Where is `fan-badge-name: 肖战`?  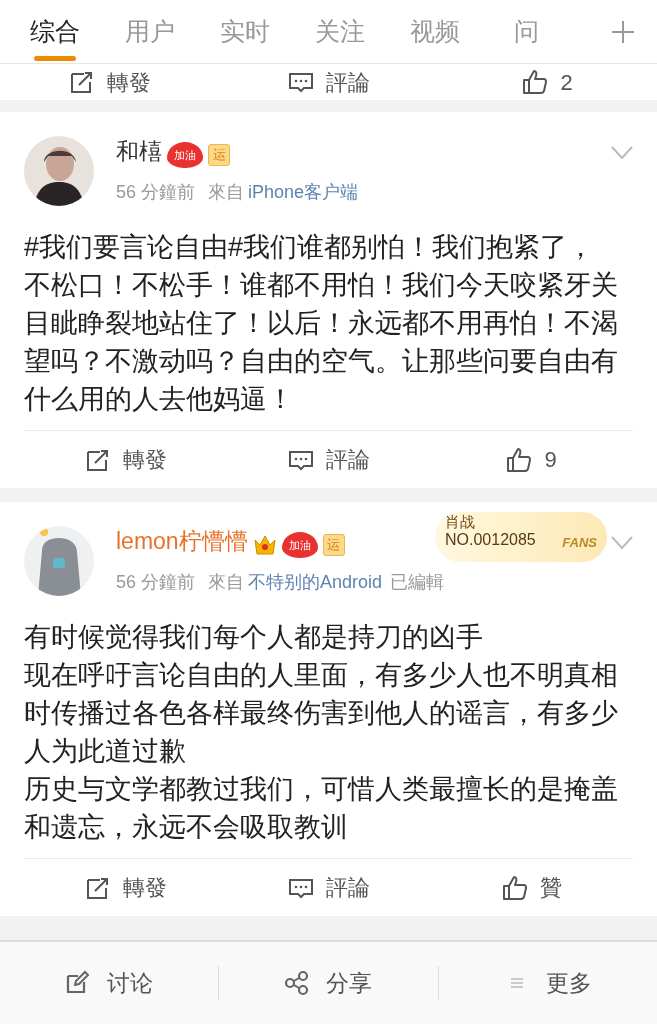 fan-badge-name: 肖战 is located at coordinates (460, 522).